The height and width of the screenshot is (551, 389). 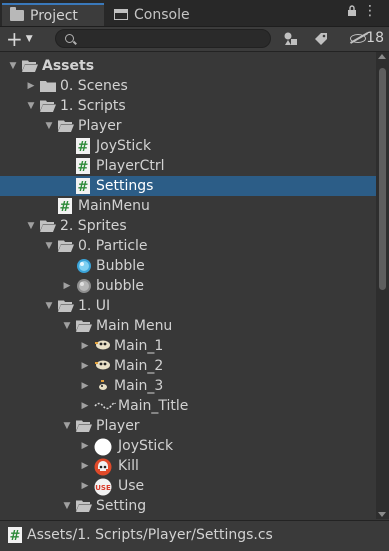 I want to click on tree-row: ▼ 1. Scripts, so click(x=188, y=106).